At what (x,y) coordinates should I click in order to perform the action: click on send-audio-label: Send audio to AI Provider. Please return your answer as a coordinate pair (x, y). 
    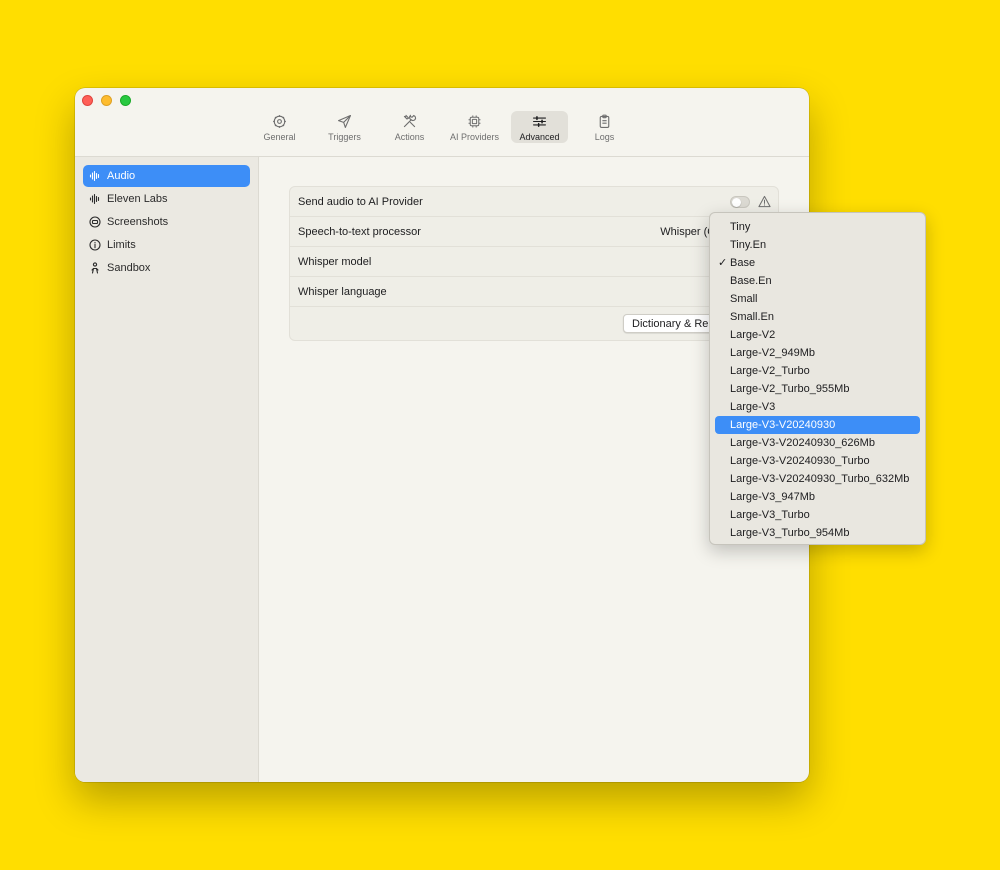
    Looking at the image, I should click on (360, 201).